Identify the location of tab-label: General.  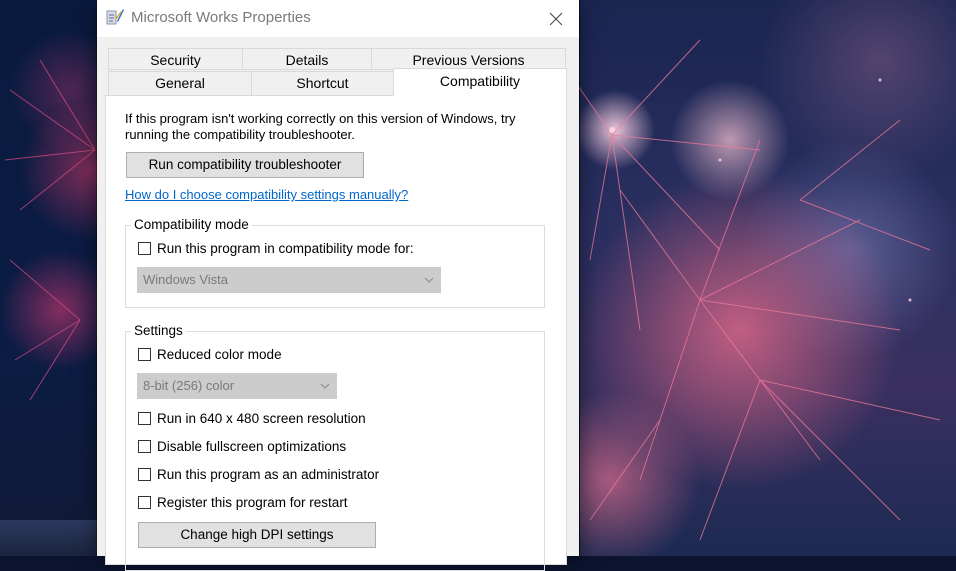
(180, 83).